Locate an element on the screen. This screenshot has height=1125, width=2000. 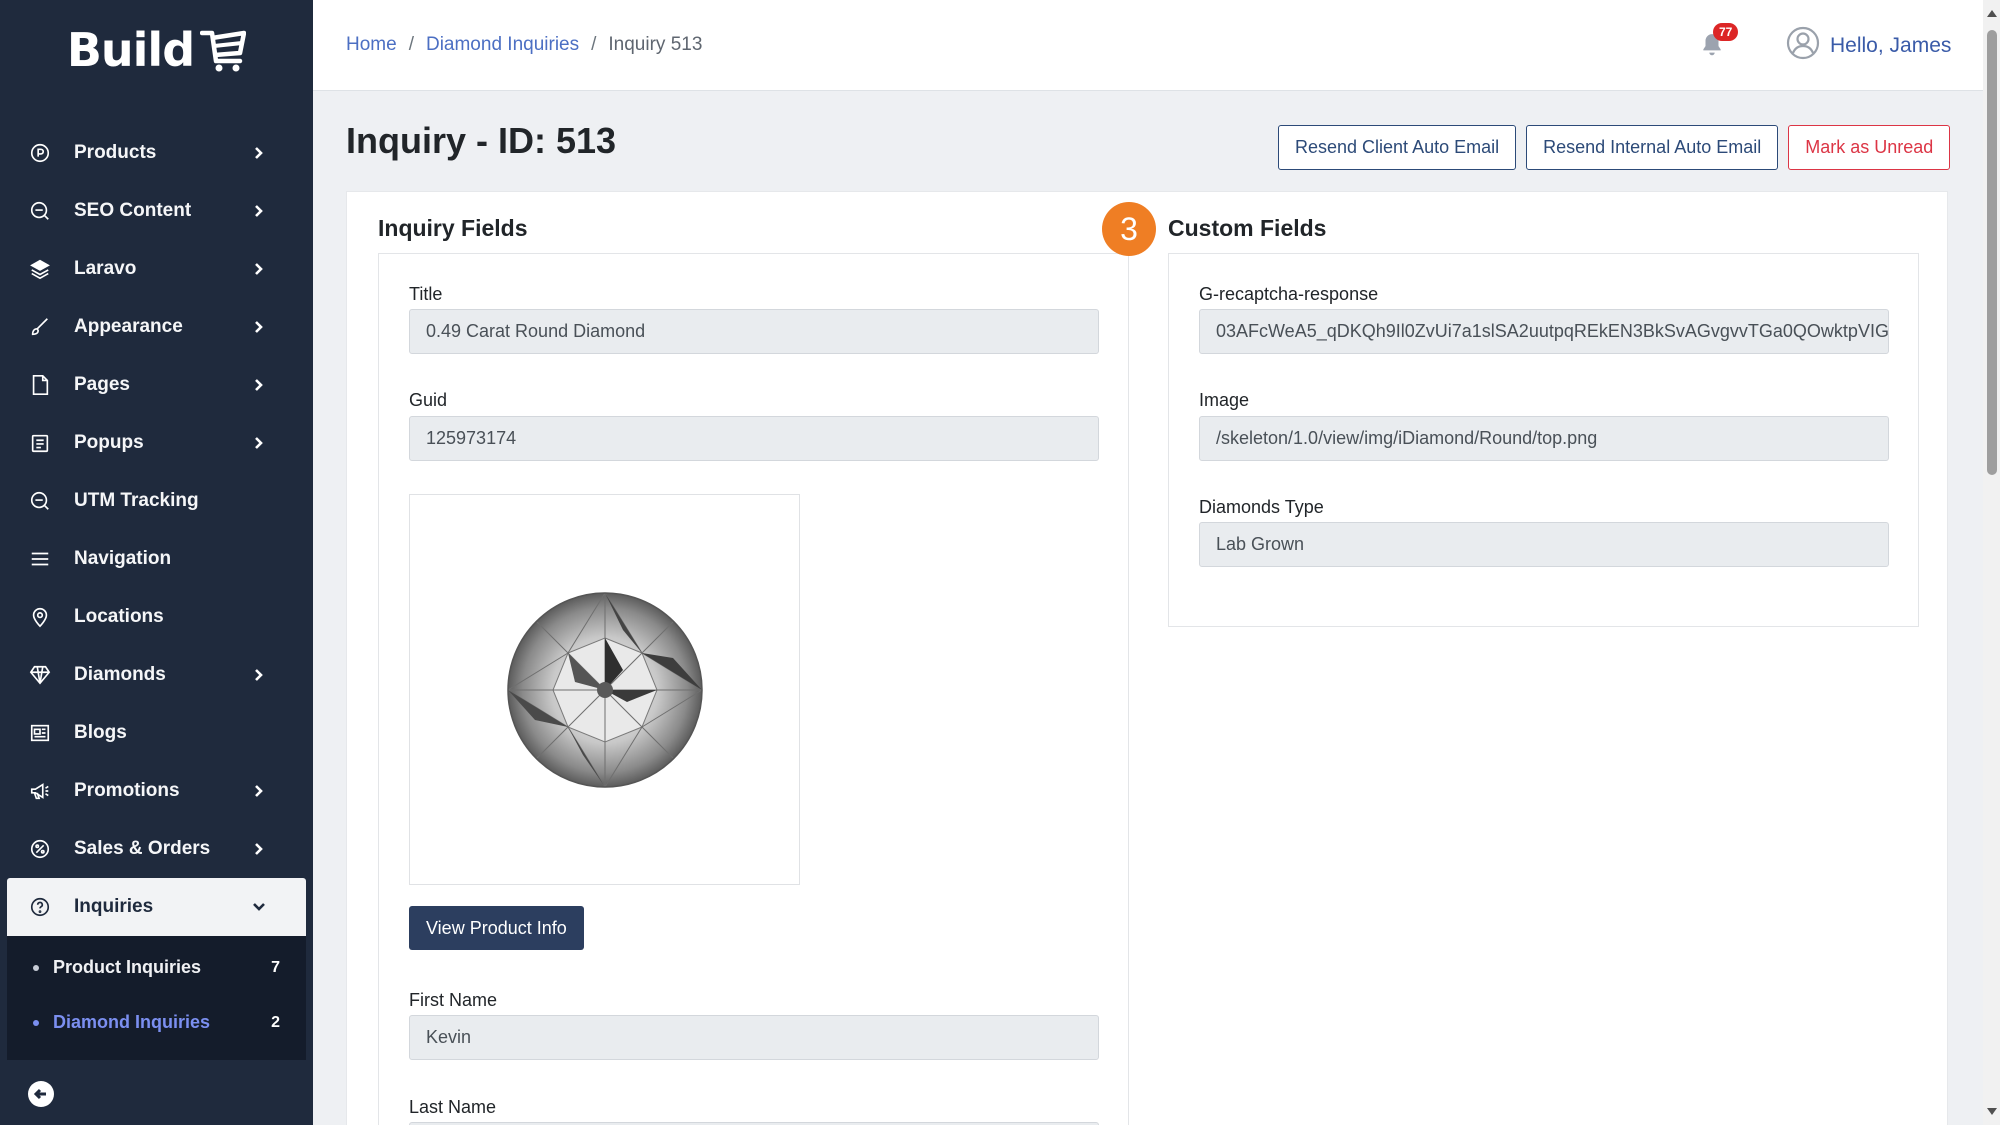
sidebar-item-blogs: Blogs is located at coordinates (156, 733).